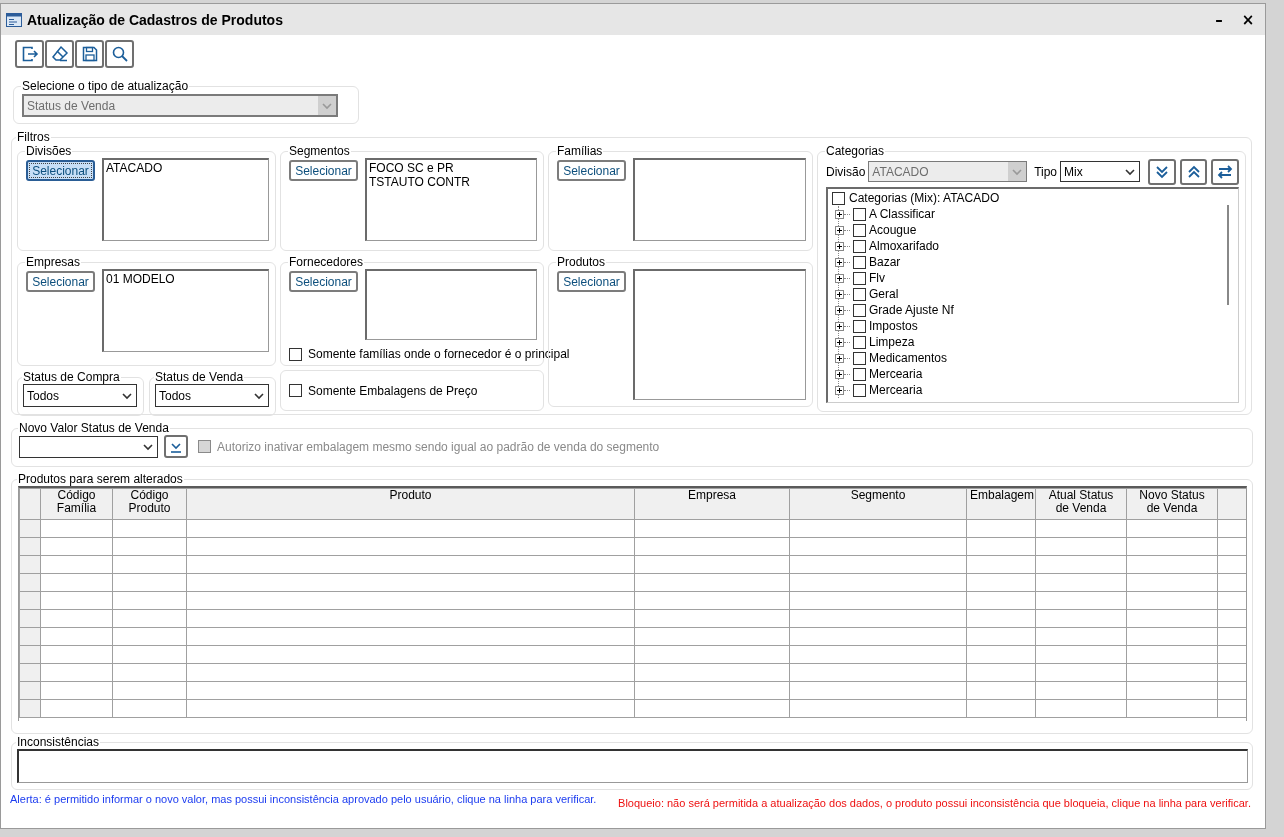 This screenshot has height=837, width=1284. Describe the element at coordinates (319, 151) in the screenshot. I see `group-title: Segmentos` at that location.